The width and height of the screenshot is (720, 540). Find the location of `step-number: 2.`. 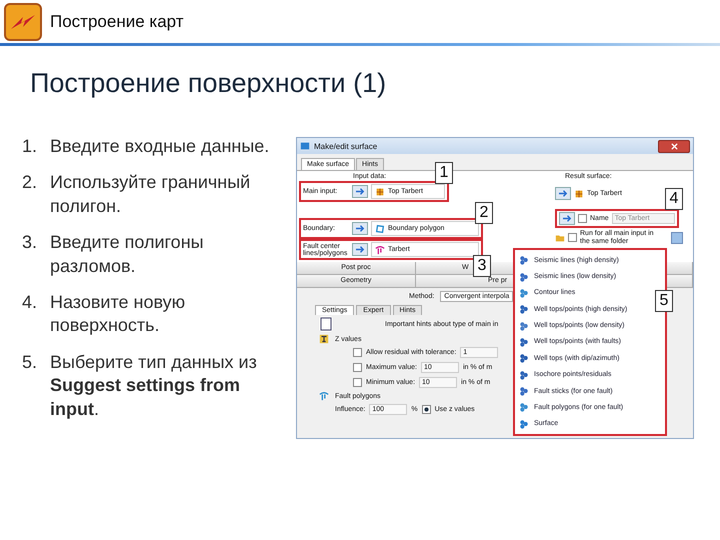

step-number: 2. is located at coordinates (30, 182).